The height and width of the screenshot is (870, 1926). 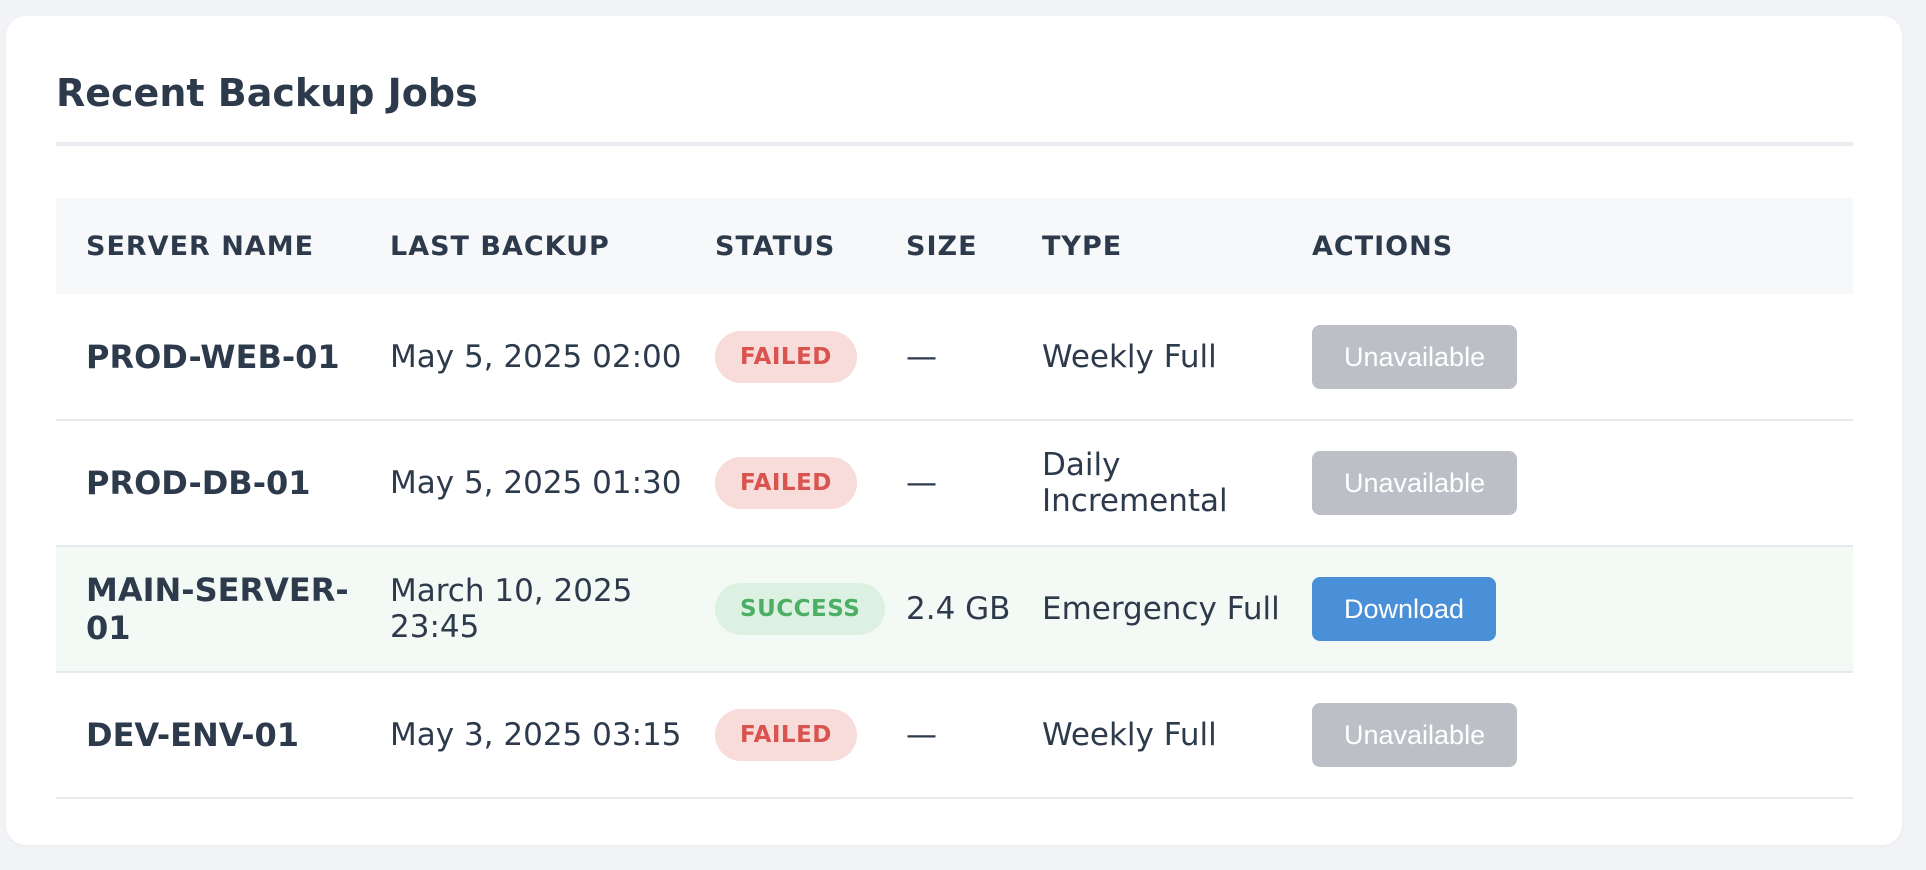 I want to click on server-name: PROD-DB-01, so click(x=198, y=483).